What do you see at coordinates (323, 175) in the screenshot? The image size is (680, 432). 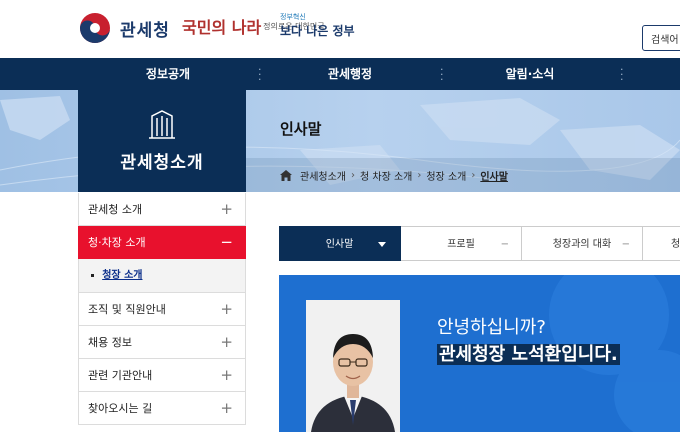 I see `breadcrumb-item: 관세청소개` at bounding box center [323, 175].